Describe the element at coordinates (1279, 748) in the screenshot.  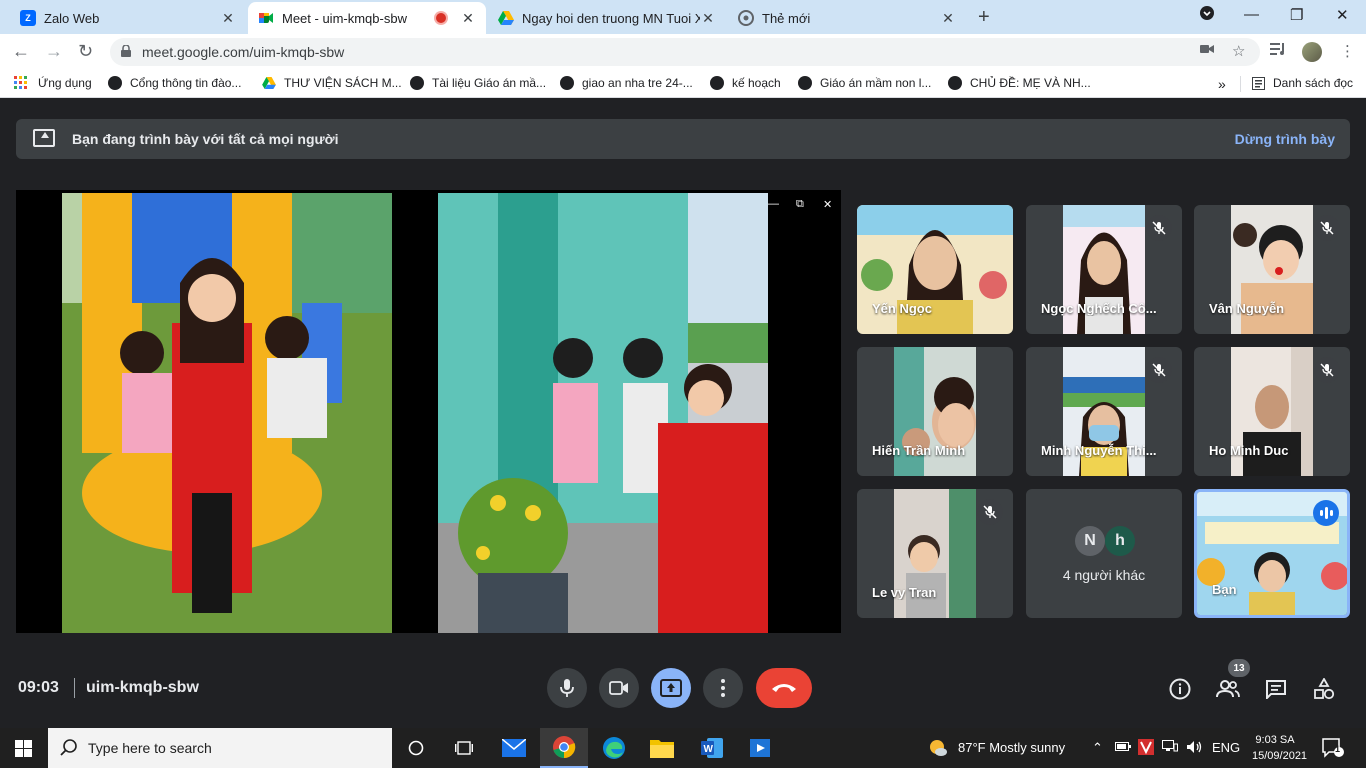
I see `taskbar-clock: 9:03 SA 15/09/2021` at that location.